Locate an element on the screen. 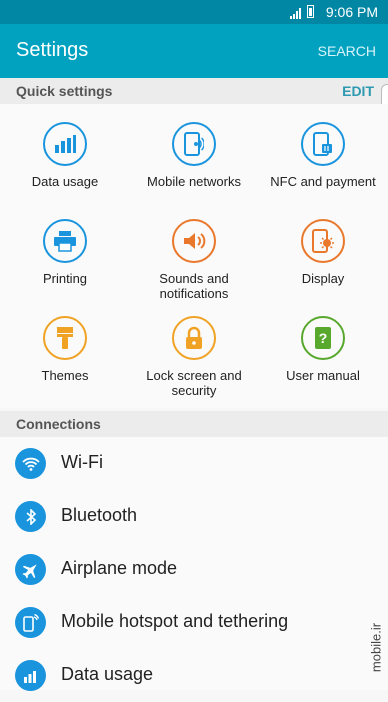  tile-sounds-notifications: Sounds and notifications is located at coordinates (194, 260).